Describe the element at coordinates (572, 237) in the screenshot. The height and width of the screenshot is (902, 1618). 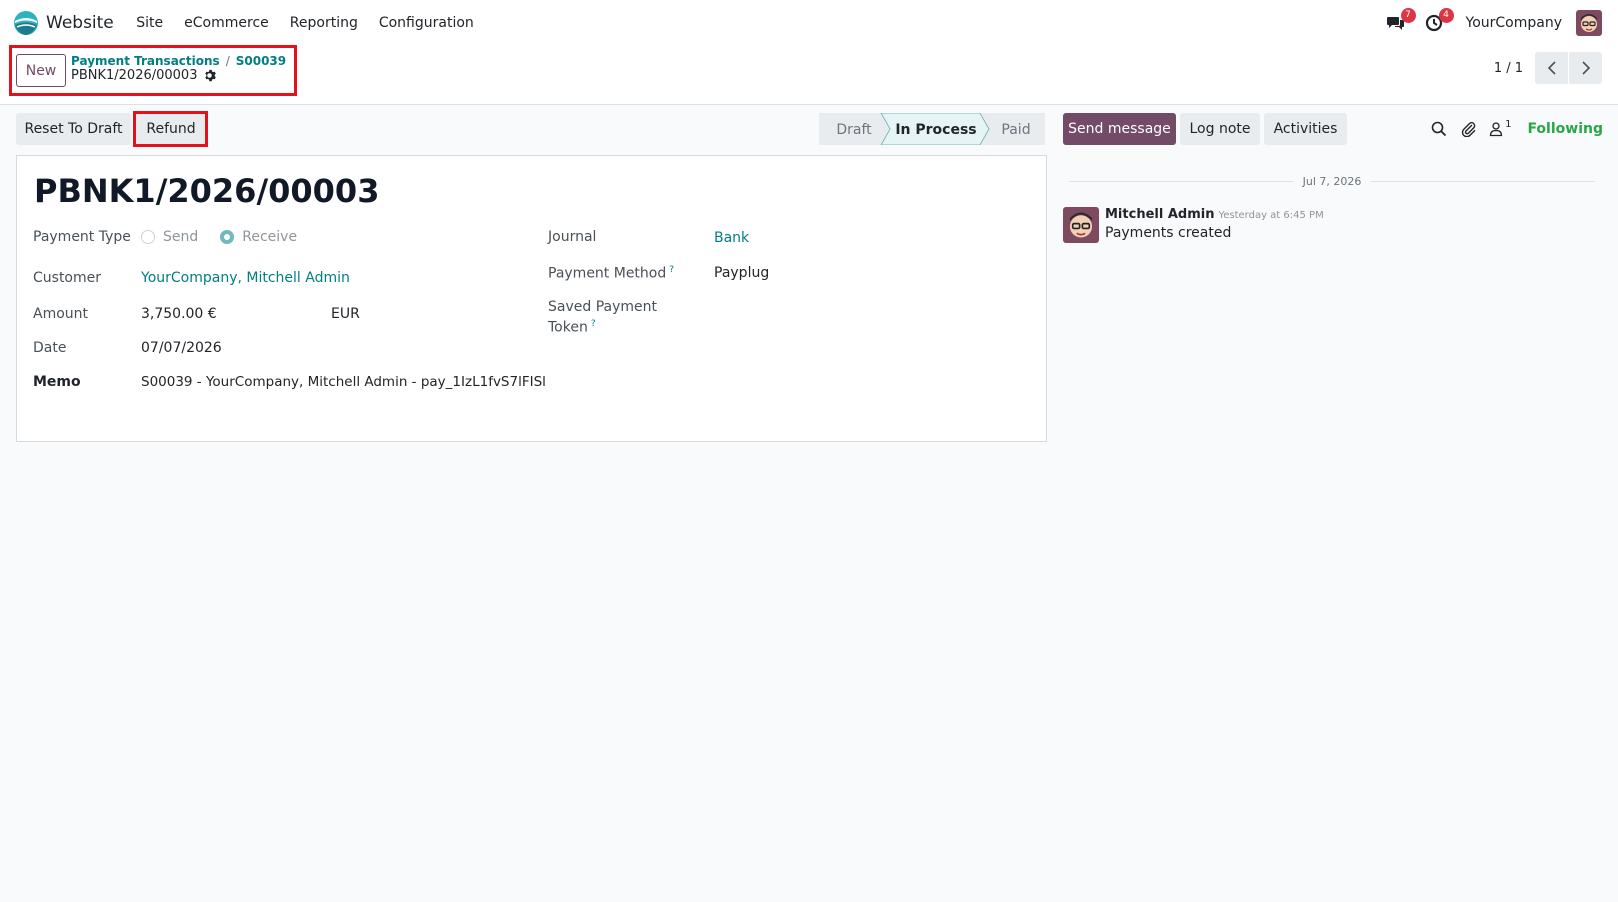
I see `journal-label: Journal` at that location.